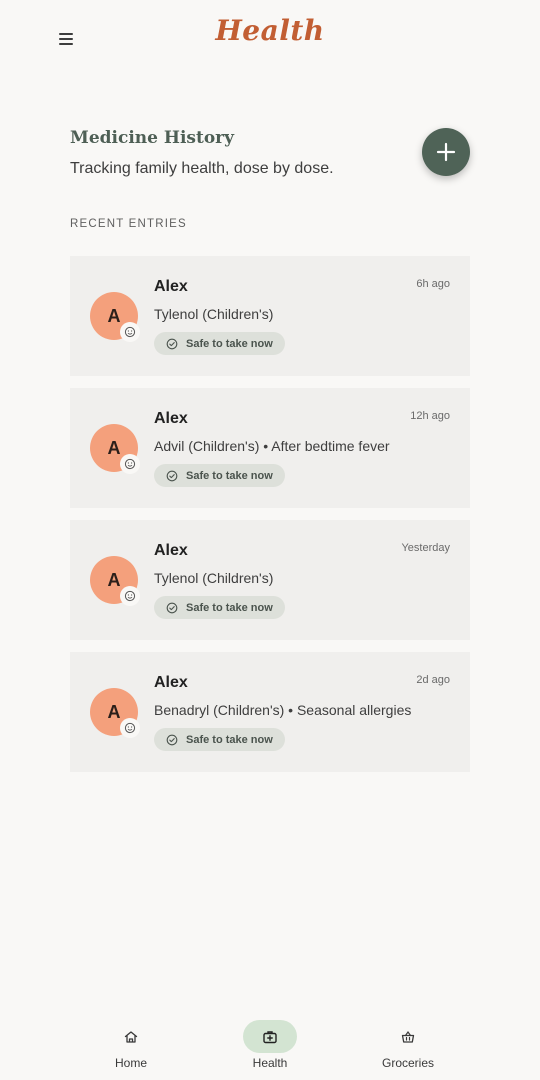 This screenshot has width=540, height=1080. What do you see at coordinates (152, 138) in the screenshot?
I see `page-title: Medicine History` at bounding box center [152, 138].